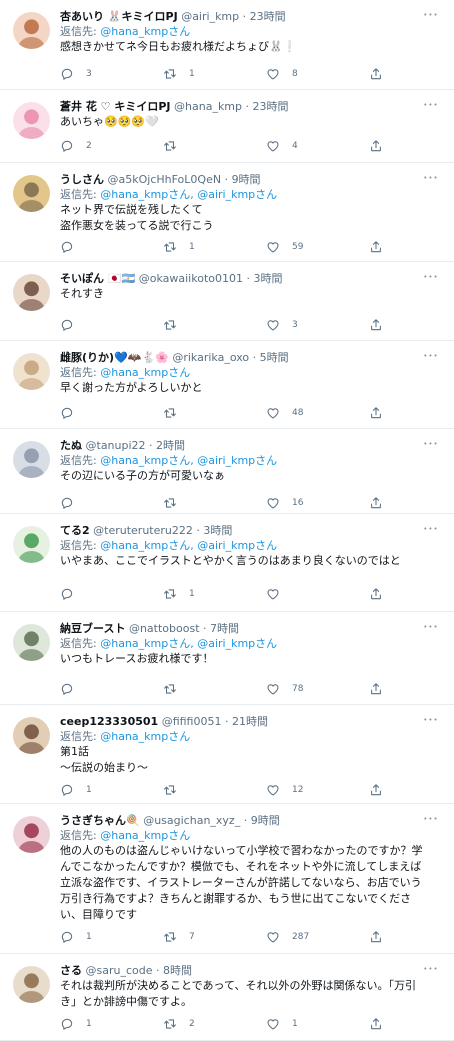 Image resolution: width=454 pixels, height=1041 pixels. What do you see at coordinates (317, 413) in the screenshot?
I see `like-button: 48` at bounding box center [317, 413].